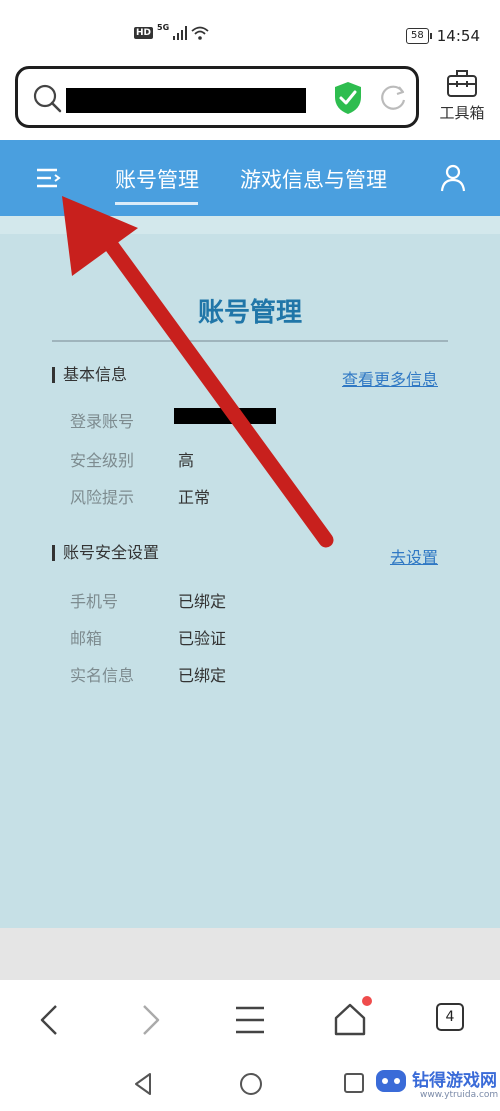 The image size is (500, 1111). Describe the element at coordinates (251, 1084) in the screenshot. I see `system-home-icon` at that location.